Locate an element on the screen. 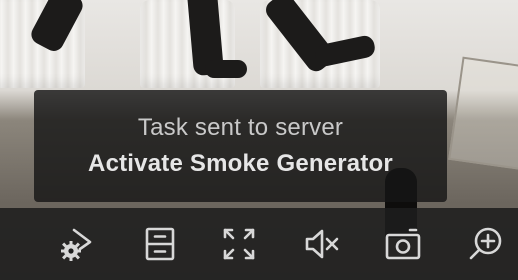 This screenshot has width=518, height=280. fullscreen-icon is located at coordinates (239, 244).